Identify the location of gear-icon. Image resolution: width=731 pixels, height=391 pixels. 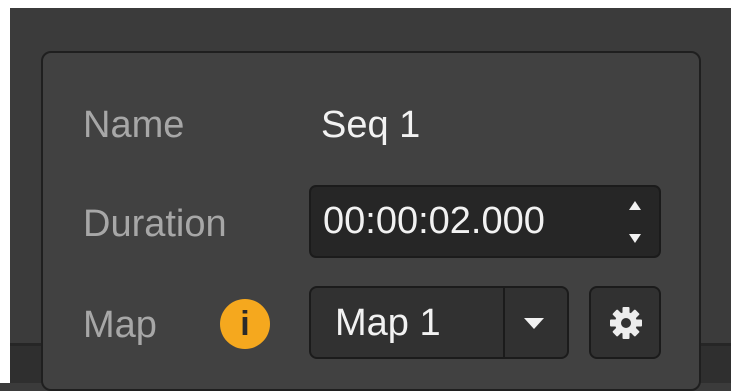
(626, 323).